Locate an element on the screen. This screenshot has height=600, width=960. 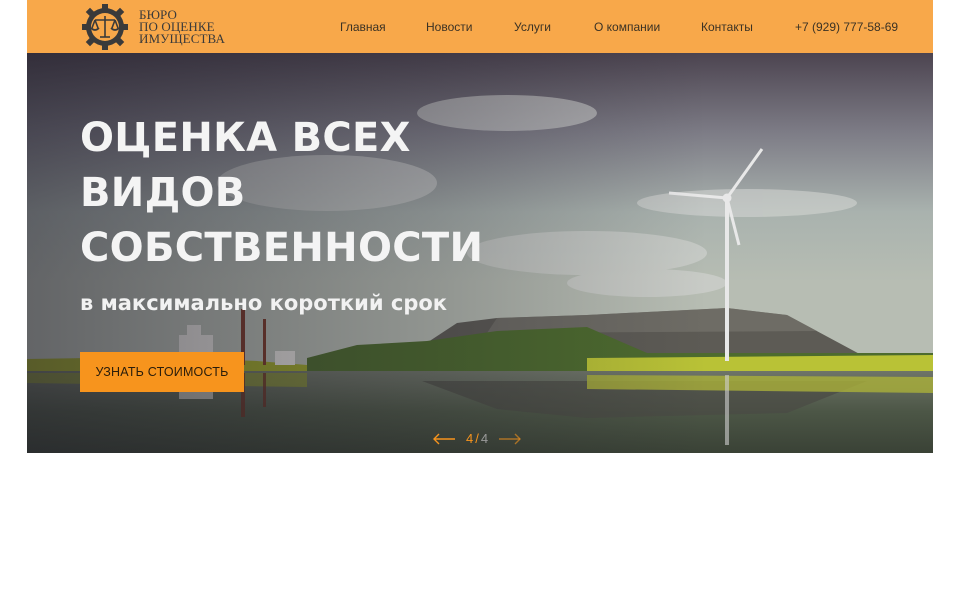
slide-counter: 4/4 is located at coordinates (477, 438).